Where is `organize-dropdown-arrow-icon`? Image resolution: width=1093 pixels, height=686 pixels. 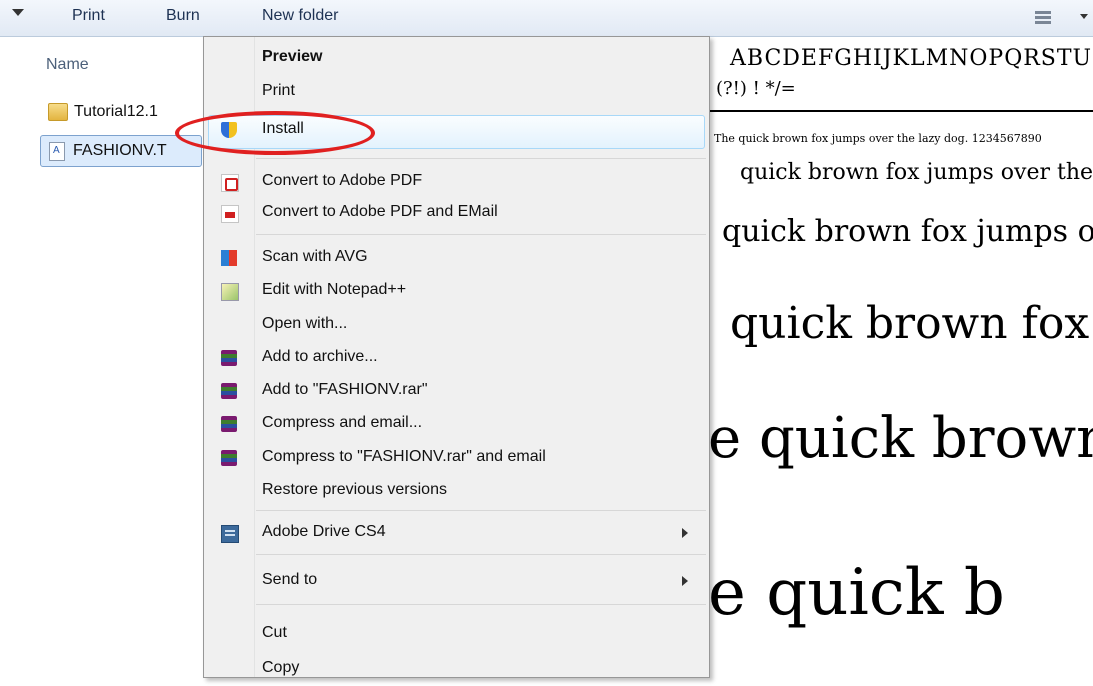
organize-dropdown-arrow-icon is located at coordinates (18, 12).